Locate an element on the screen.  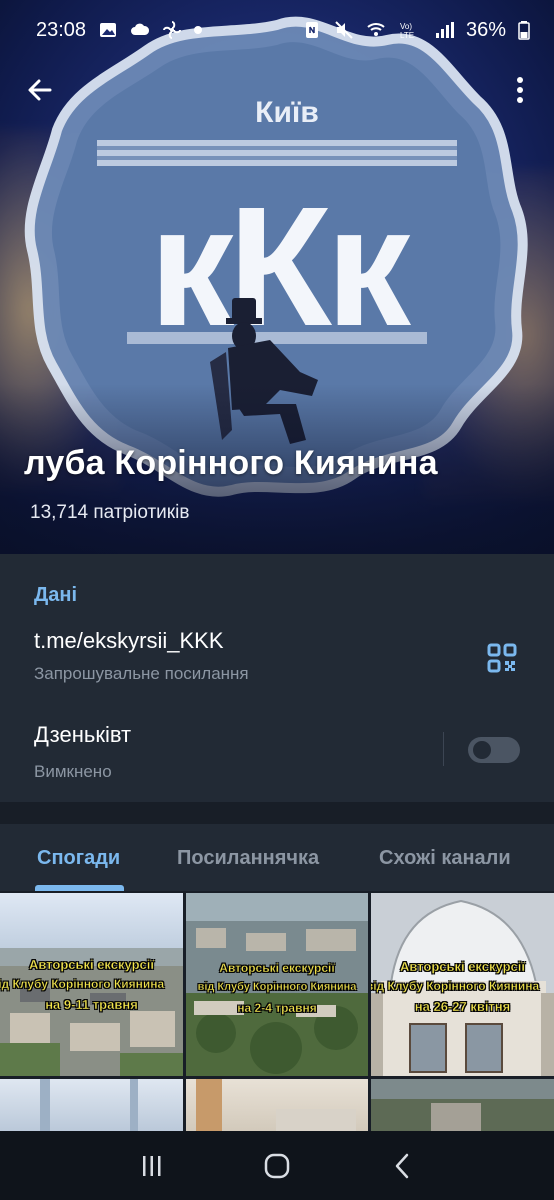
fan-icon is located at coordinates (172, 30).